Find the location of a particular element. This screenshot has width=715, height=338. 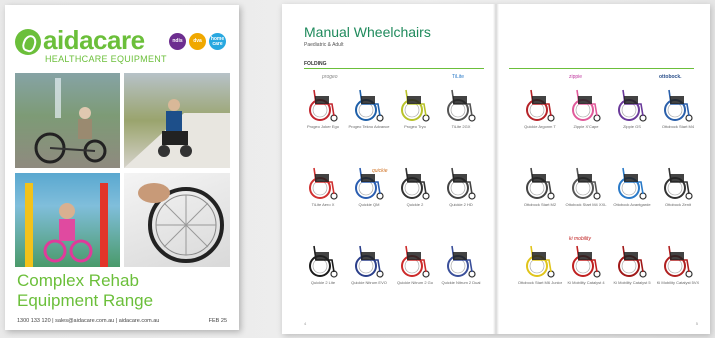

product-card: Quickie 2 HD is located at coordinates (461, 185).